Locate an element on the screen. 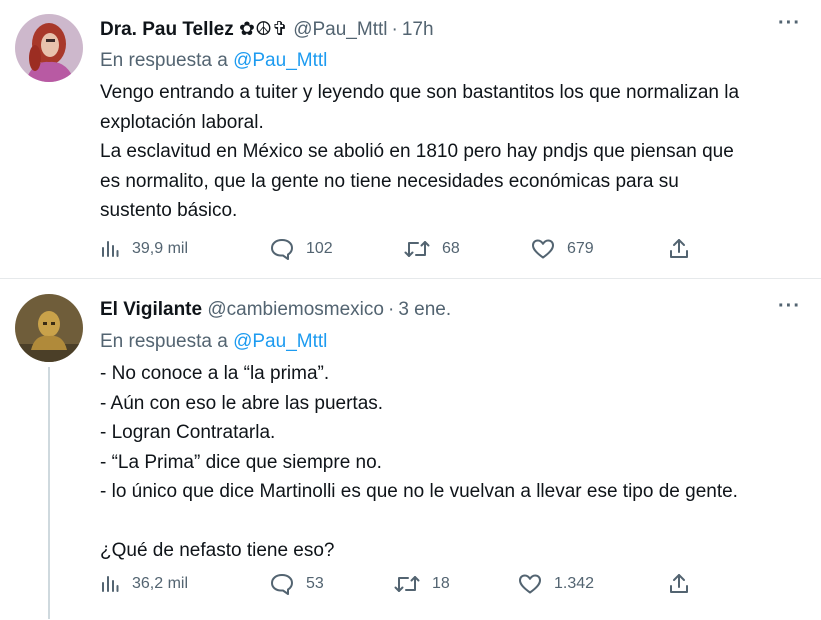 The width and height of the screenshot is (821, 620). views-button: 39,9 mil is located at coordinates (144, 249).